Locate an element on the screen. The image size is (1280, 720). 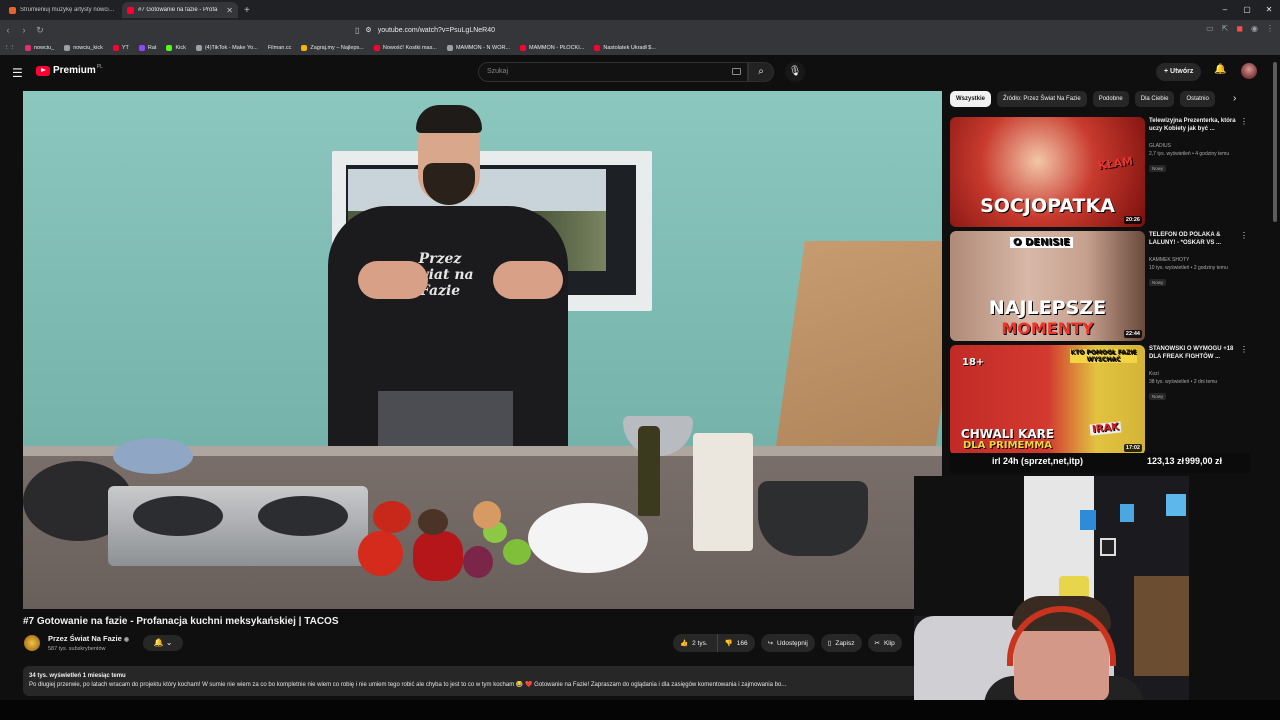
chip-recent: Ostatnio is located at coordinates (1197, 99).